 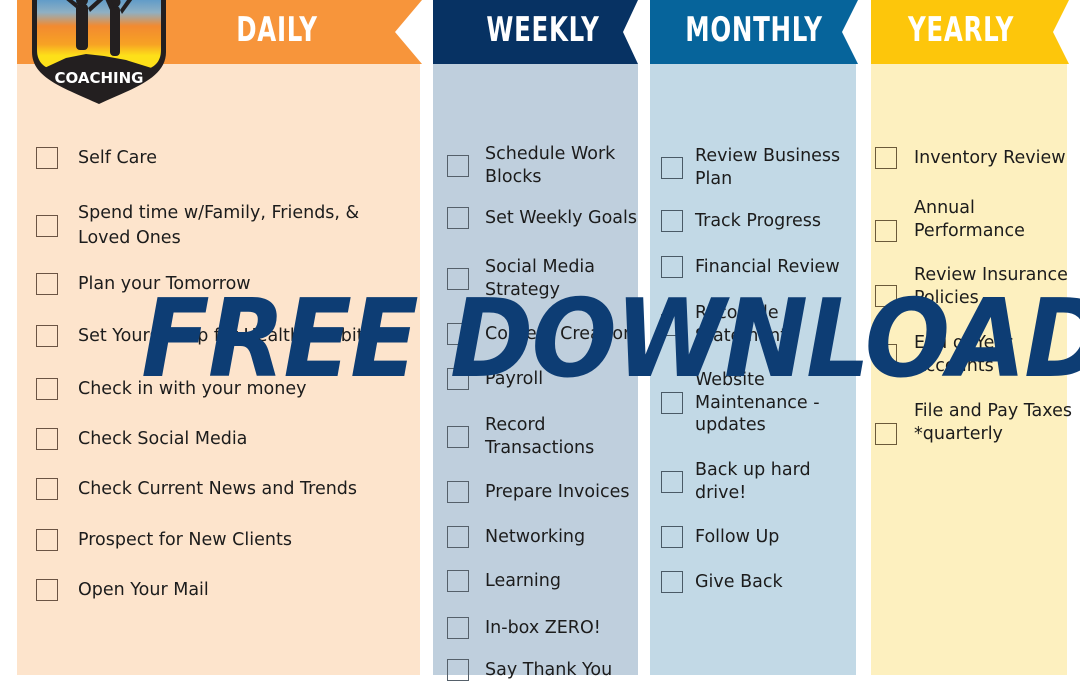 I want to click on item-label: Website Maintenance - updates, so click(x=757, y=402).